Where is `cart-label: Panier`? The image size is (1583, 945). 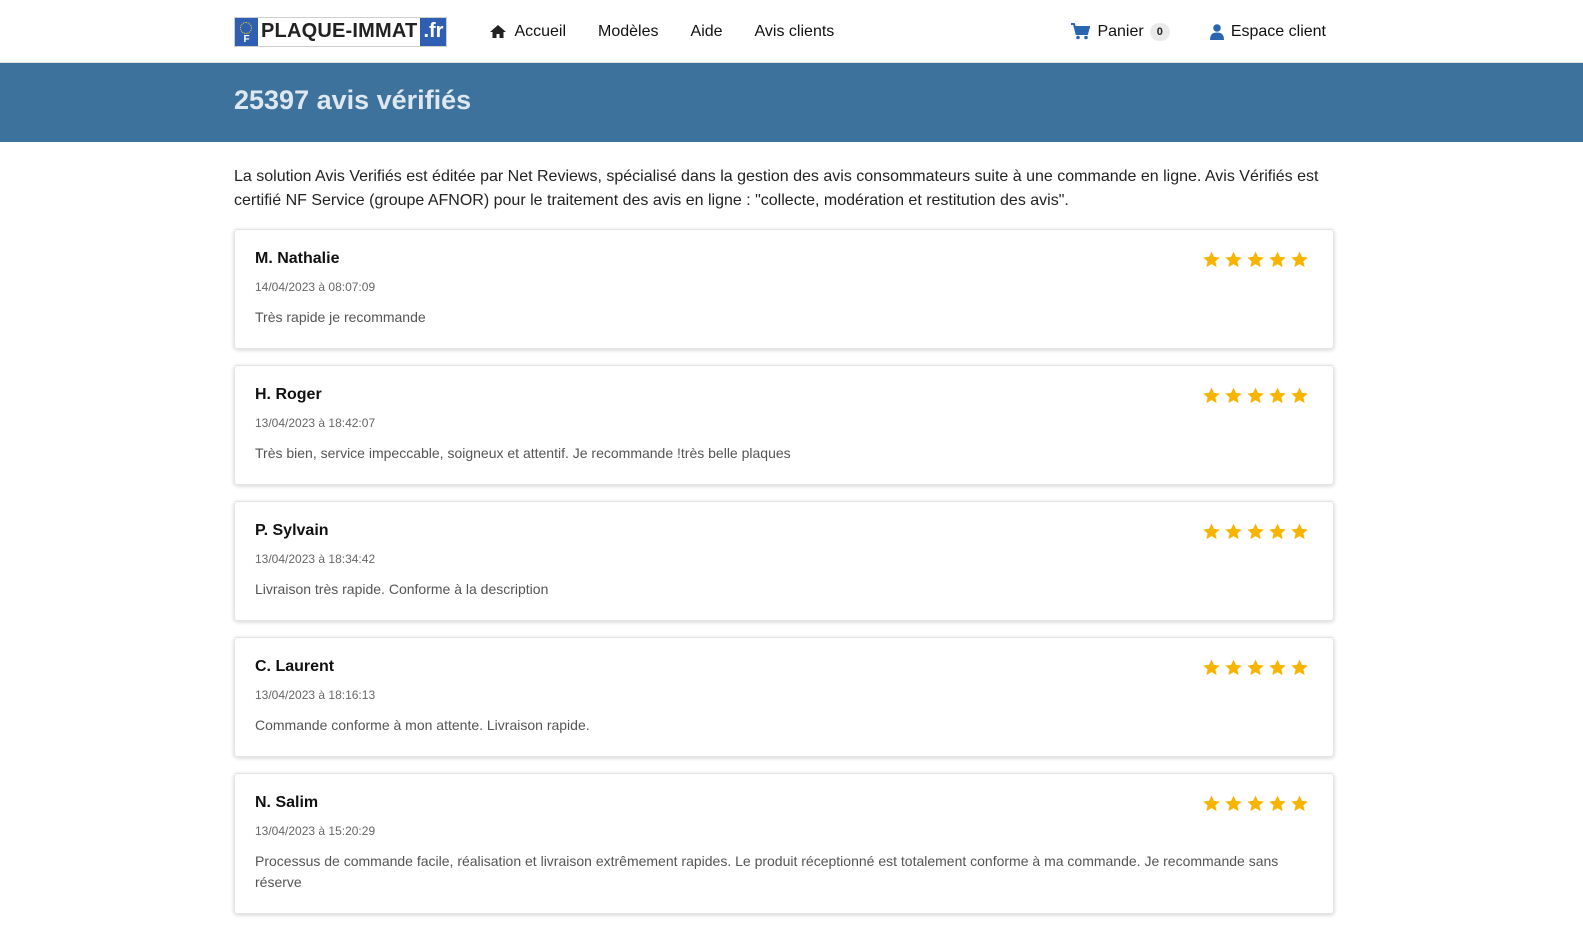
cart-label: Panier is located at coordinates (1120, 31).